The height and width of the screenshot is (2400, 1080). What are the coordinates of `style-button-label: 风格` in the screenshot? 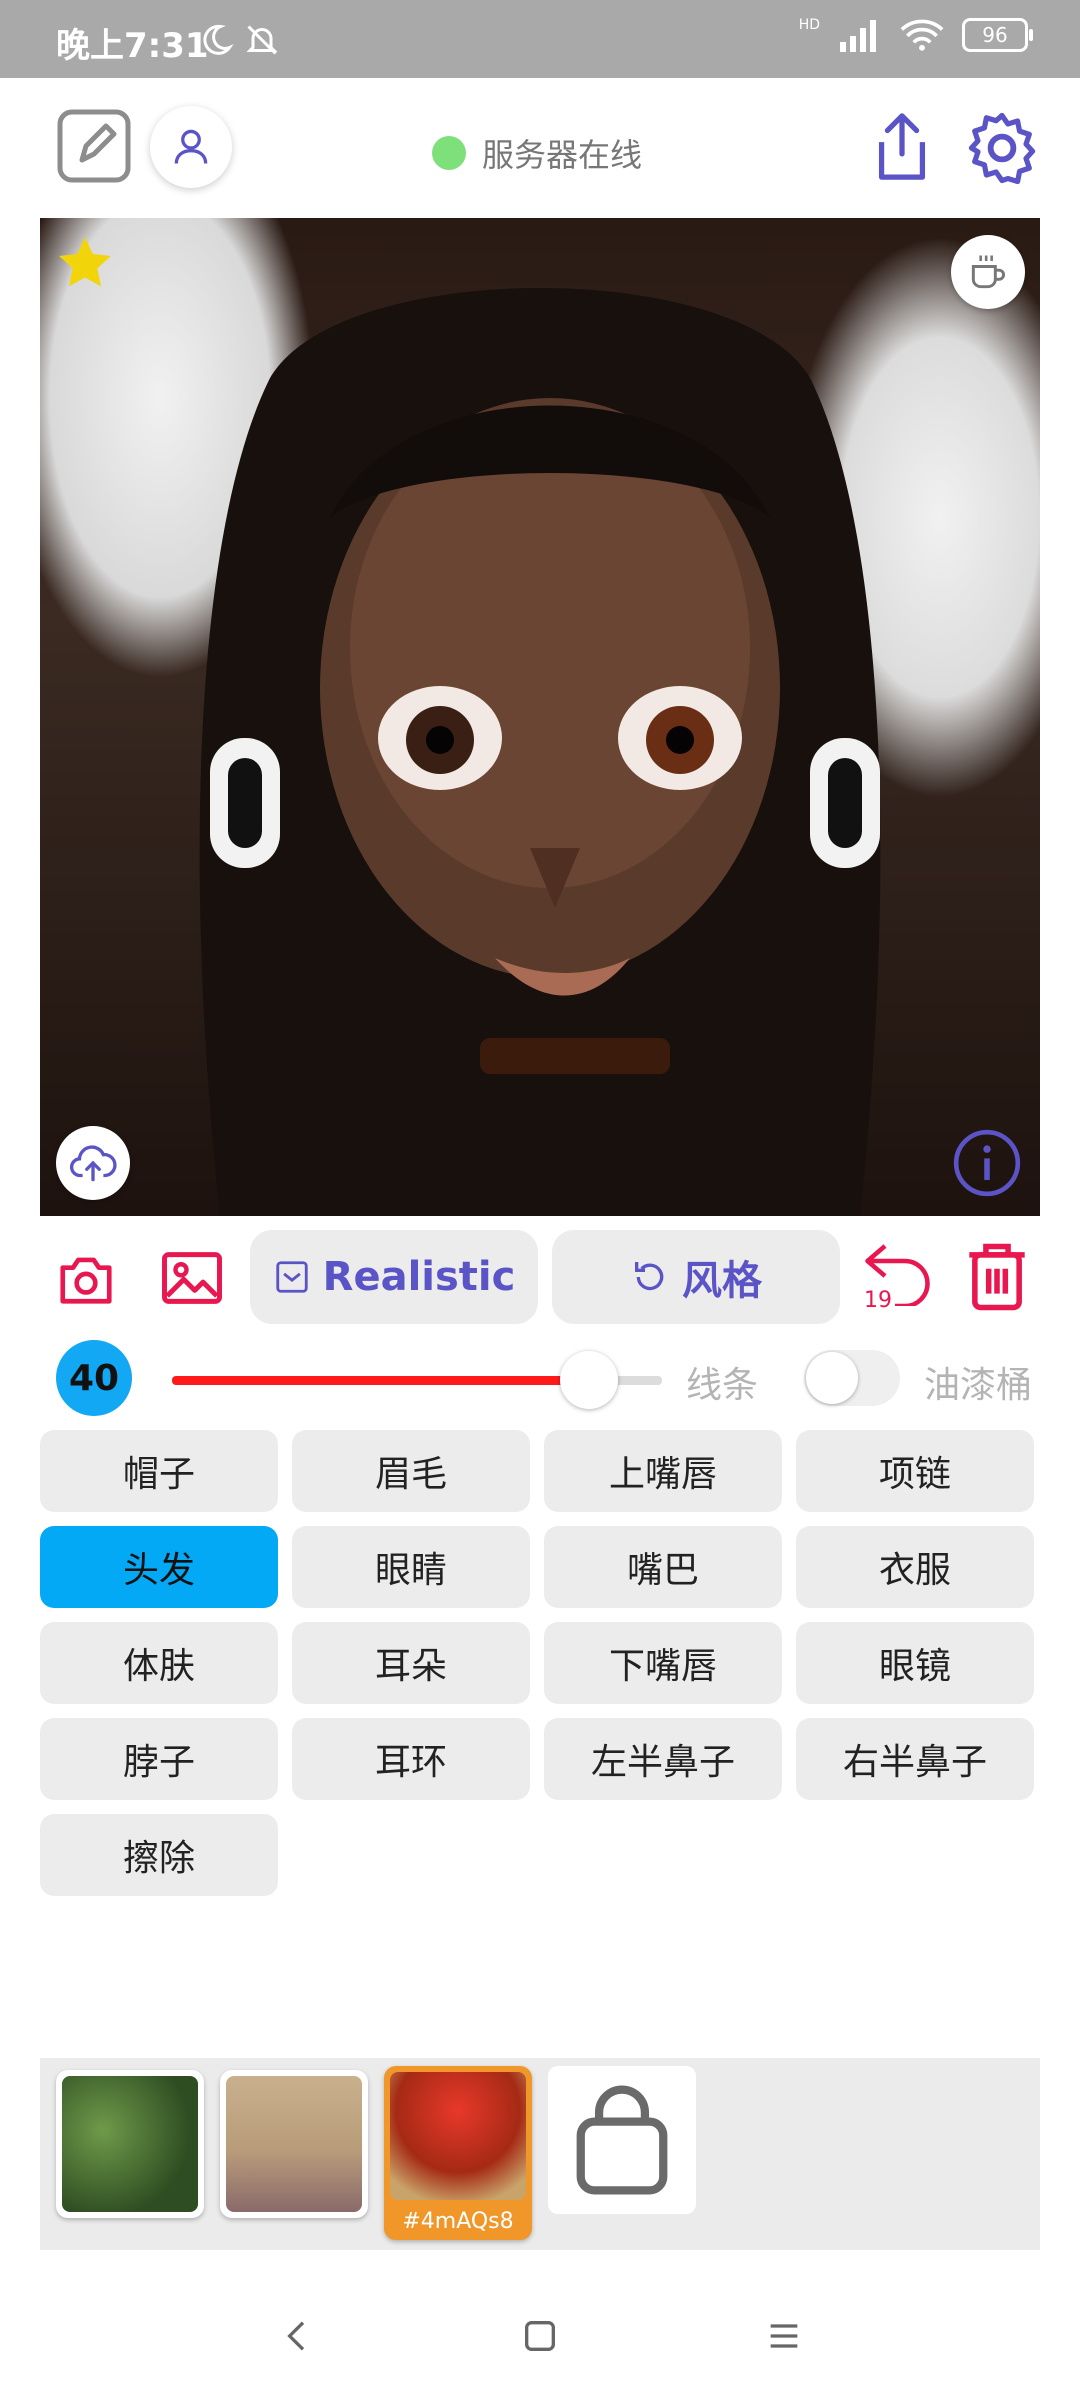 It's located at (722, 1281).